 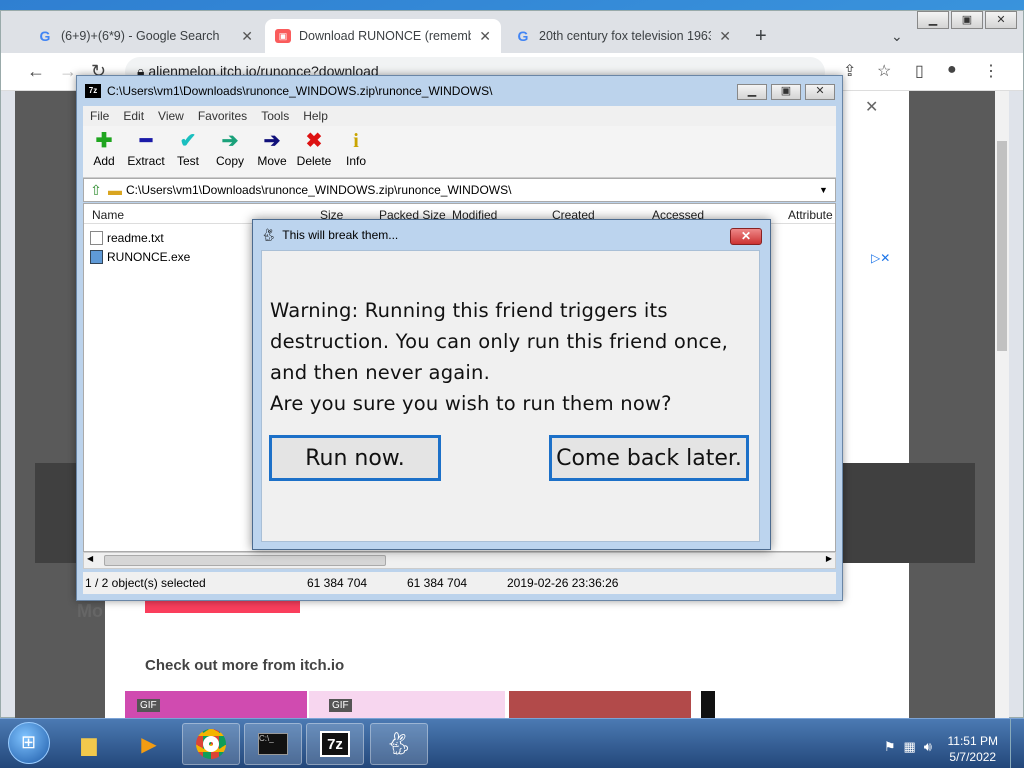 I want to click on system-tray: ⚑ ▦ 🔊︎, so click(x=908, y=747).